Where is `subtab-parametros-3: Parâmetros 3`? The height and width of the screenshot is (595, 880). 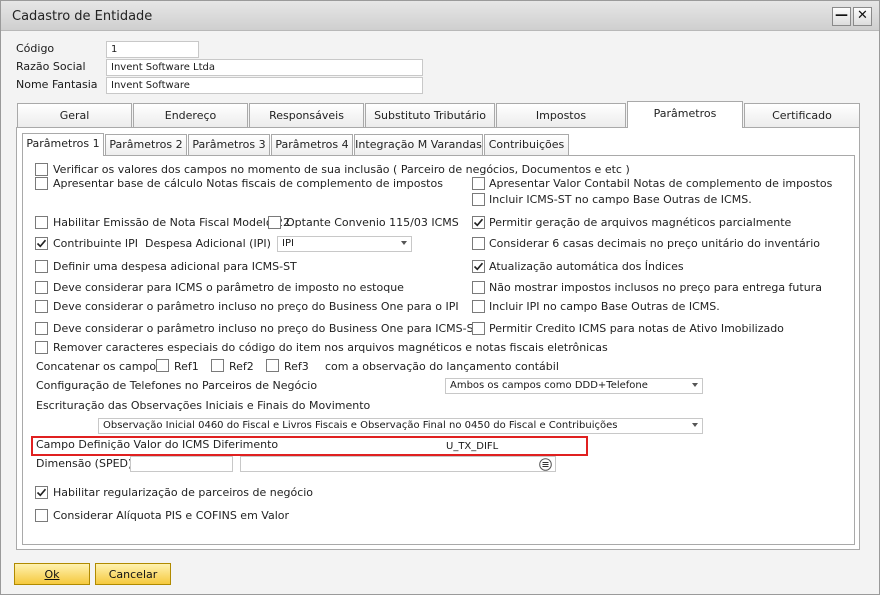
subtab-parametros-3: Parâmetros 3 is located at coordinates (229, 144).